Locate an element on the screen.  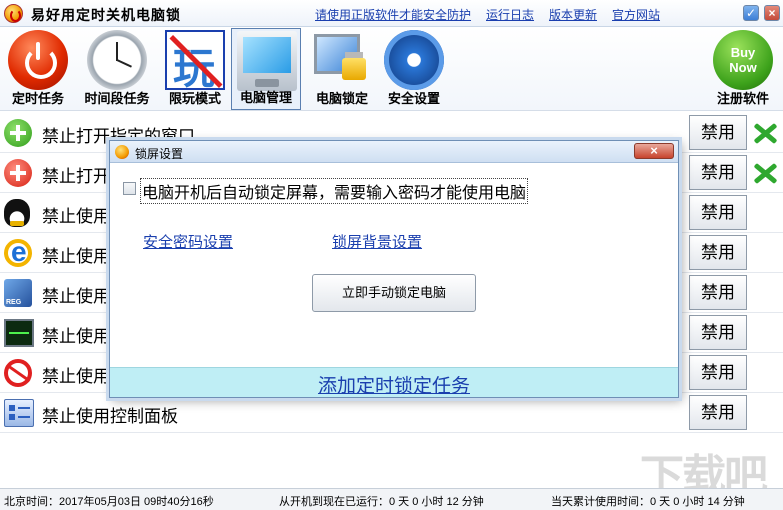
dialog-footer: 添加定时锁定任务 is located at coordinates (394, 382).